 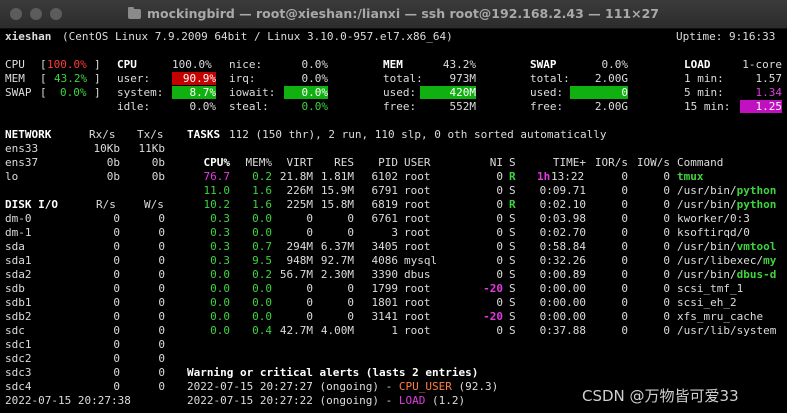 I want to click on disk-name: dm-0, so click(x=18, y=218).